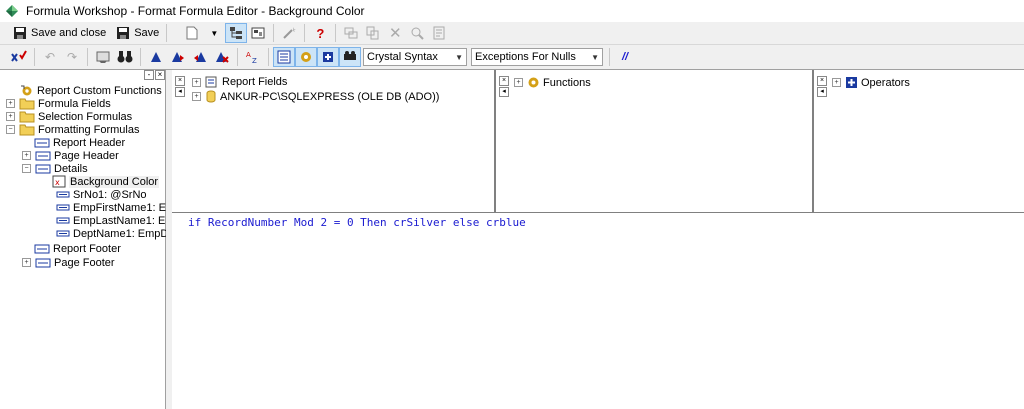 The image size is (1024, 409). I want to click on toggle-bookmark-button, so click(156, 57).